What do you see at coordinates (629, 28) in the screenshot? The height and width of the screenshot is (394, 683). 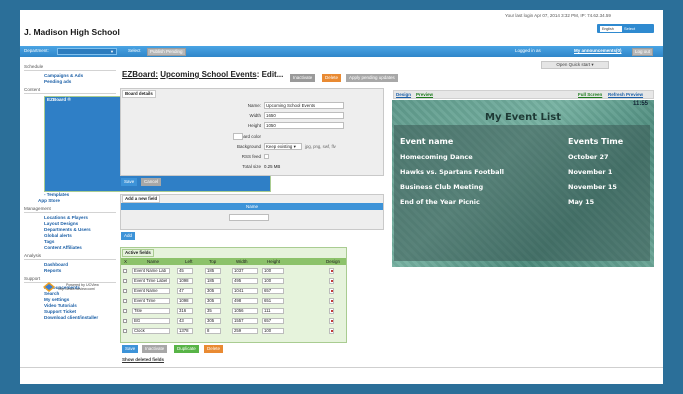 I see `language-select-button: Select` at bounding box center [629, 28].